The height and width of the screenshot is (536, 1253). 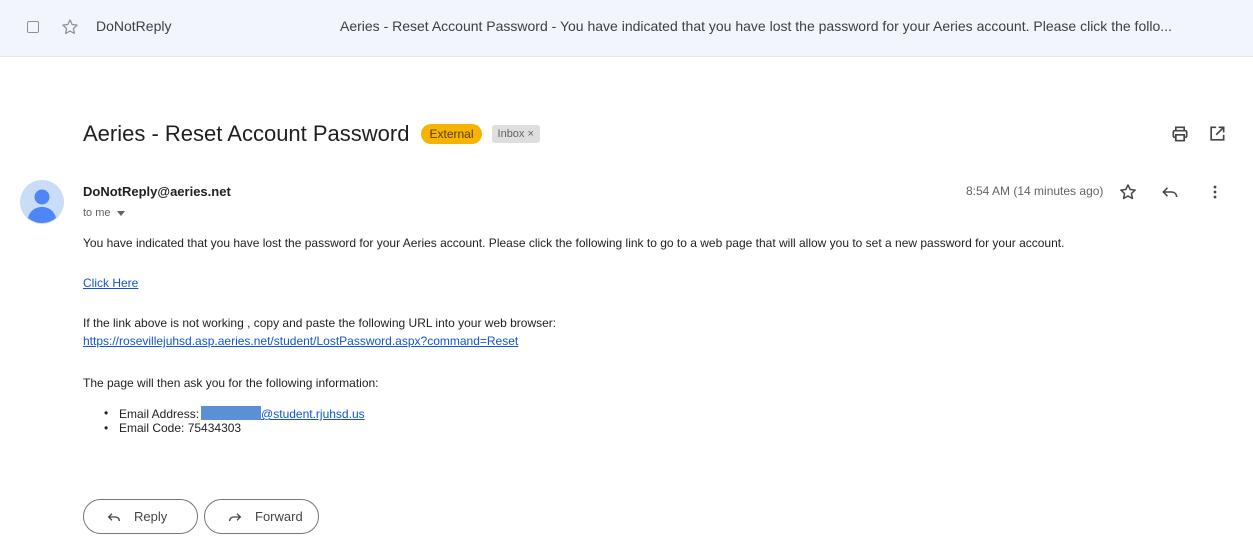 What do you see at coordinates (159, 414) in the screenshot?
I see `email-address-label: Email Address:` at bounding box center [159, 414].